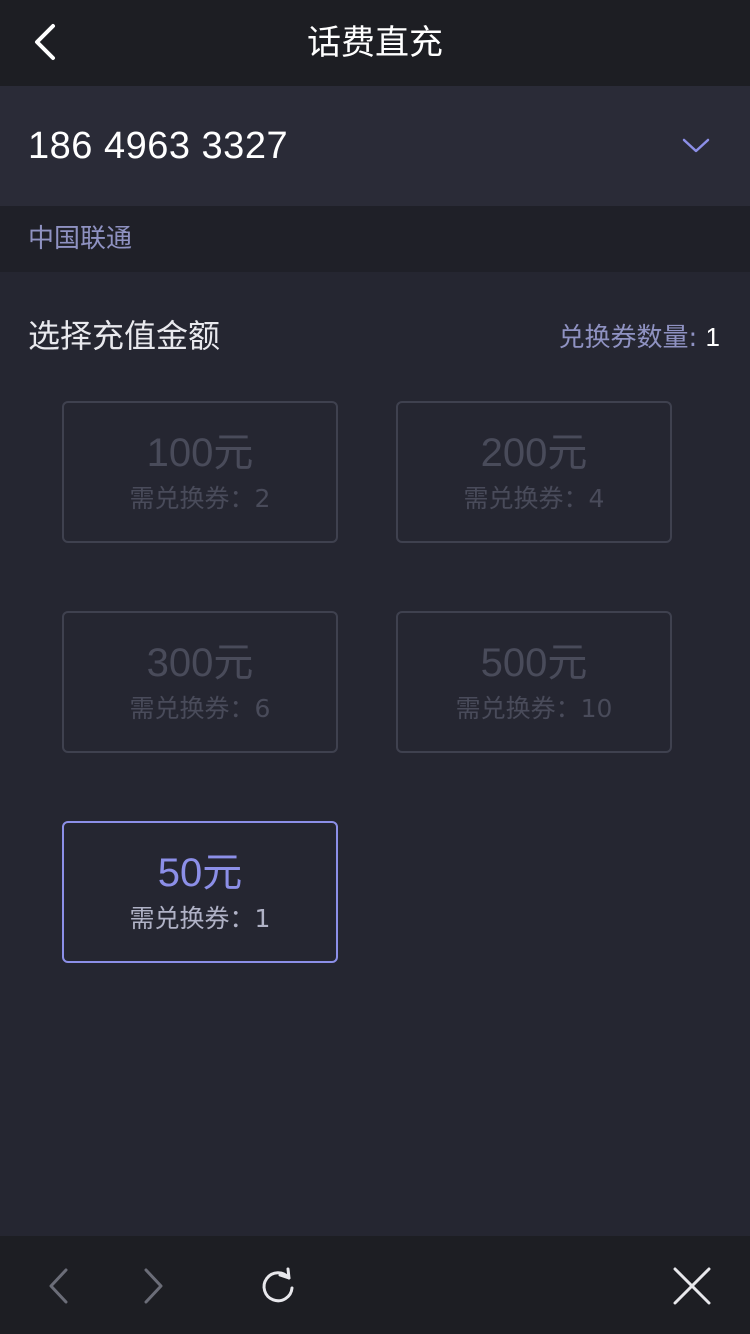 Image resolution: width=750 pixels, height=1334 pixels. I want to click on browser-back-button, so click(58, 1286).